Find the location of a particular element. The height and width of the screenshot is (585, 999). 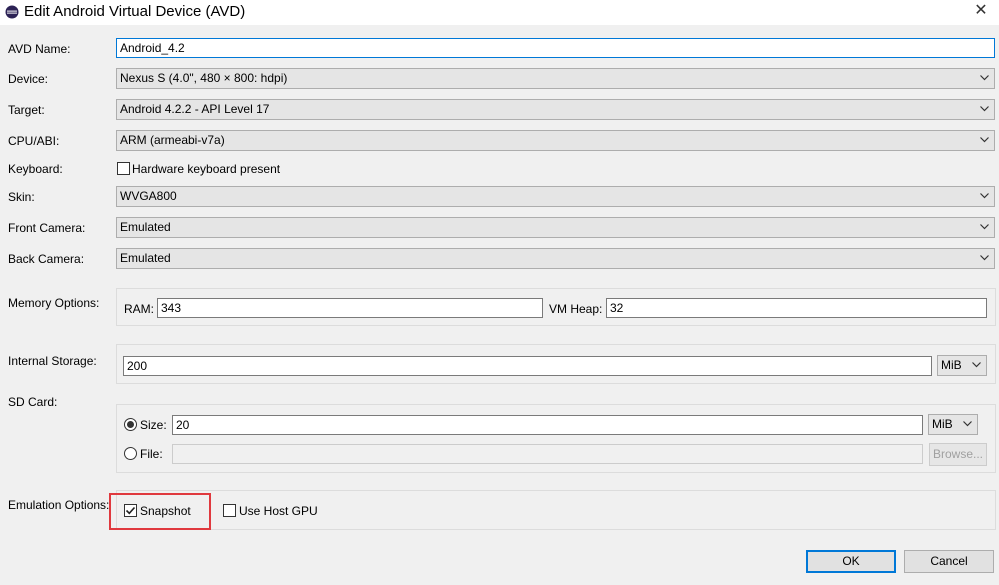

front-camera-label: Front Camera: is located at coordinates (47, 228).